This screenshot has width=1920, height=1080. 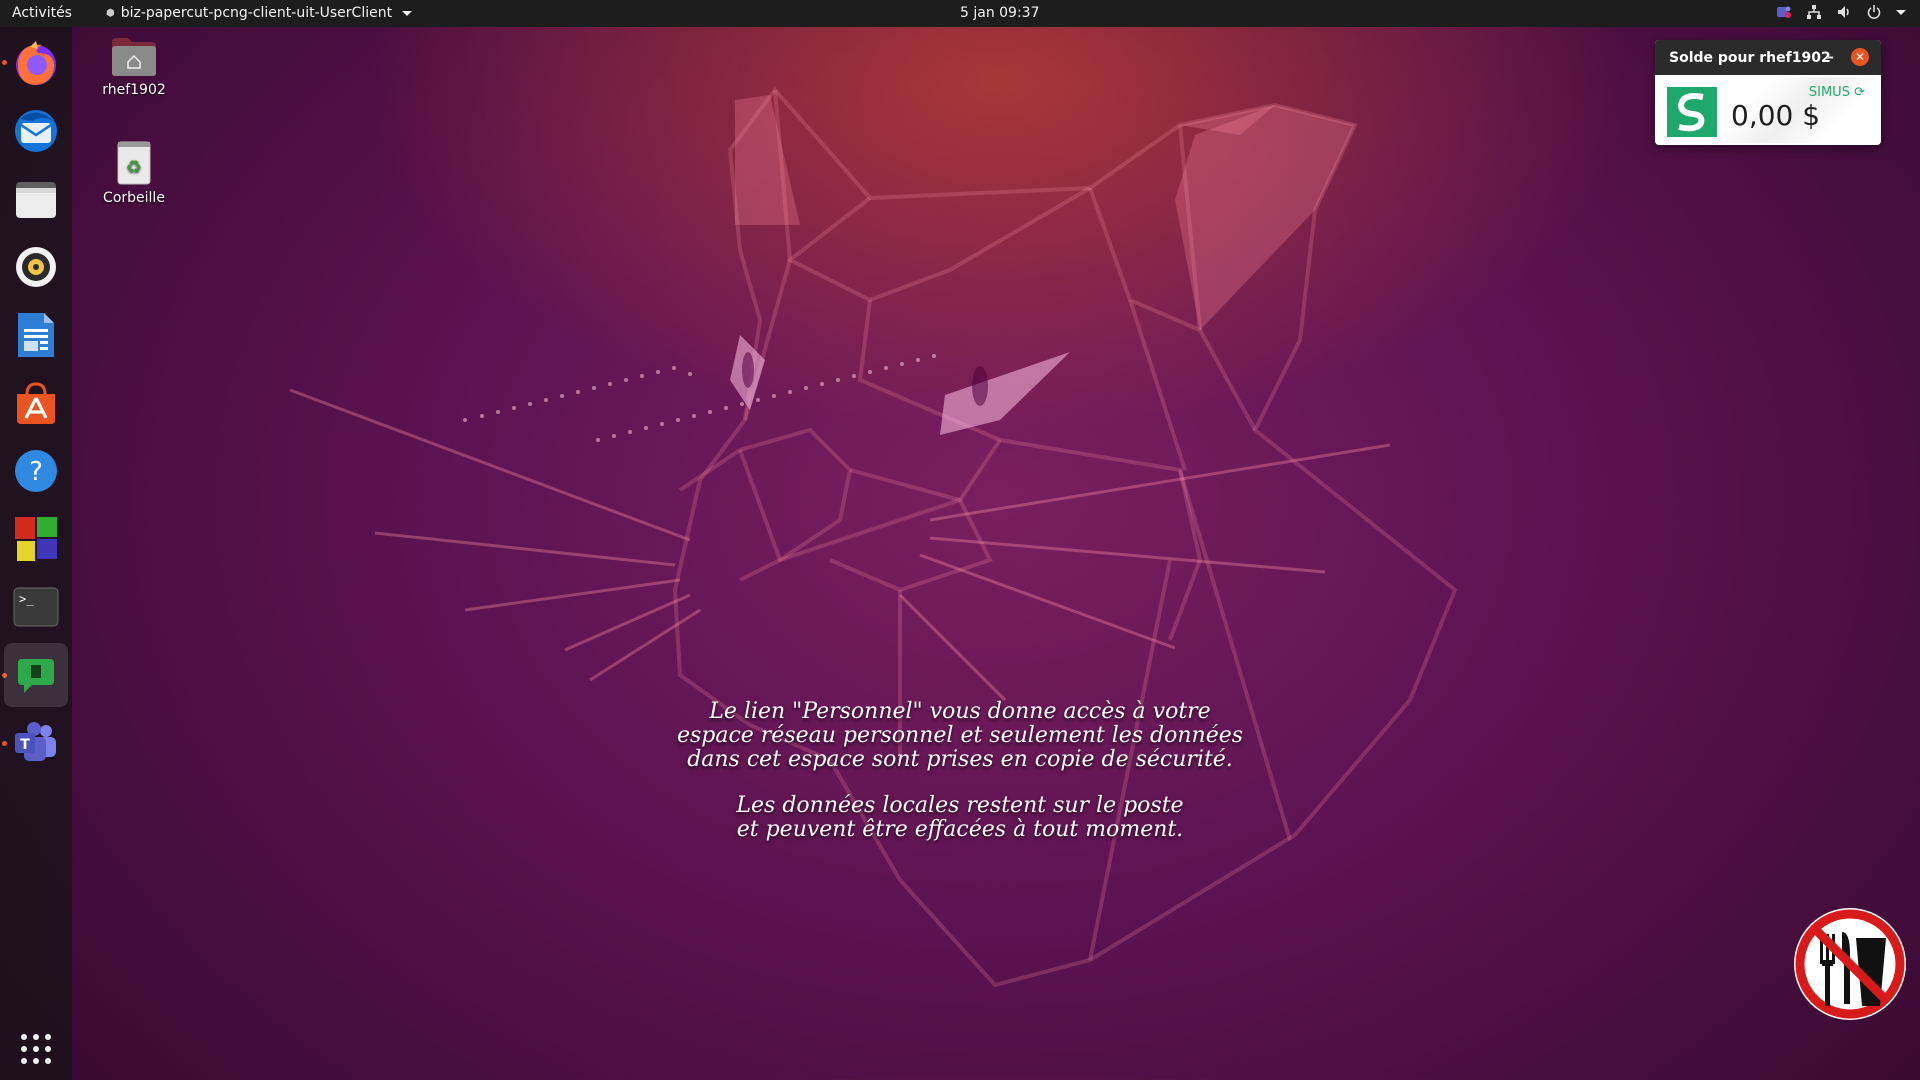 I want to click on clock: 5 jan 09:37, so click(x=1000, y=13).